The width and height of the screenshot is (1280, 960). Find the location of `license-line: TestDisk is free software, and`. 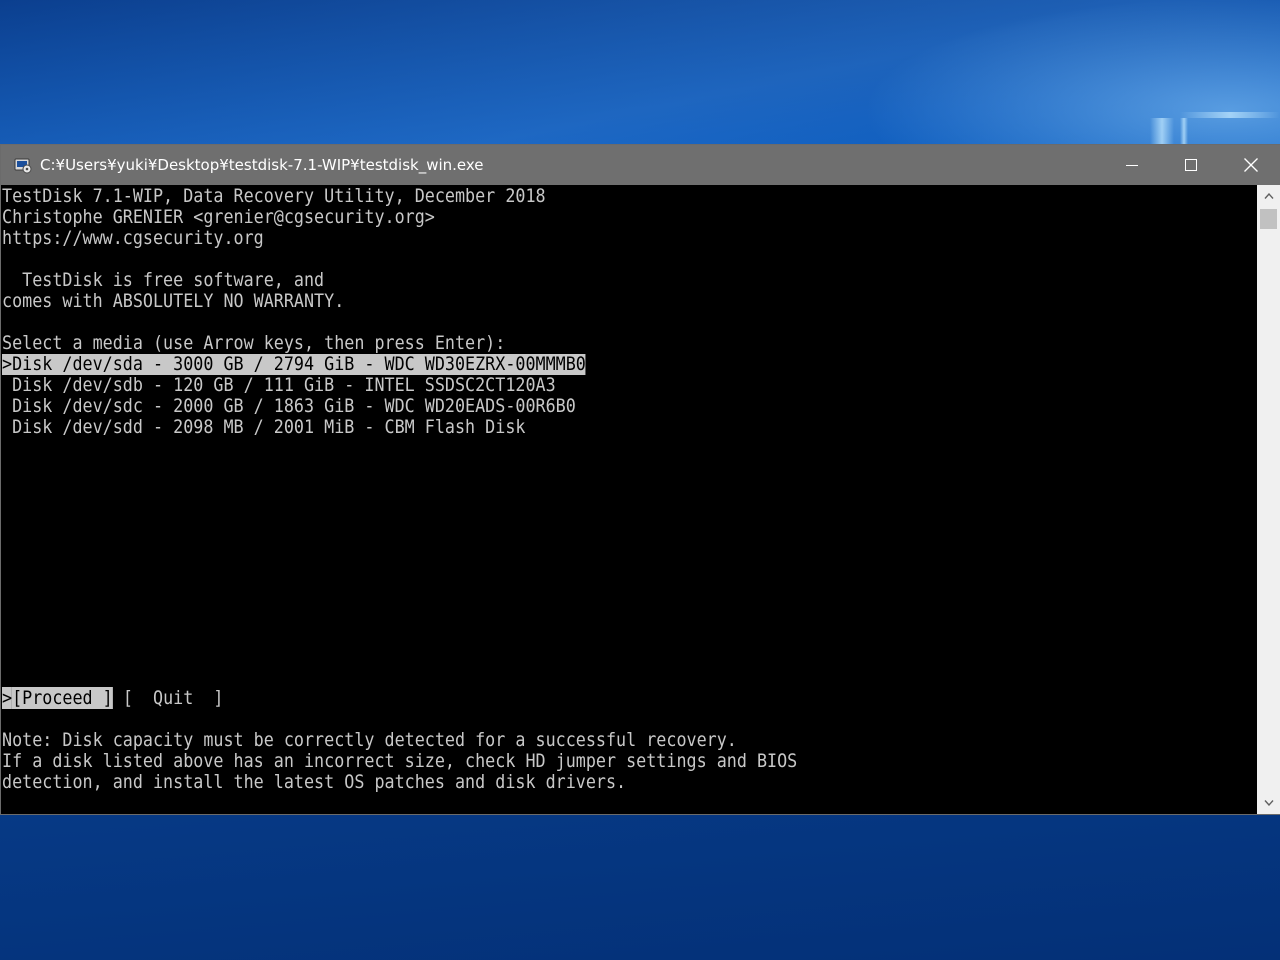

license-line: TestDisk is free software, and is located at coordinates (163, 280).